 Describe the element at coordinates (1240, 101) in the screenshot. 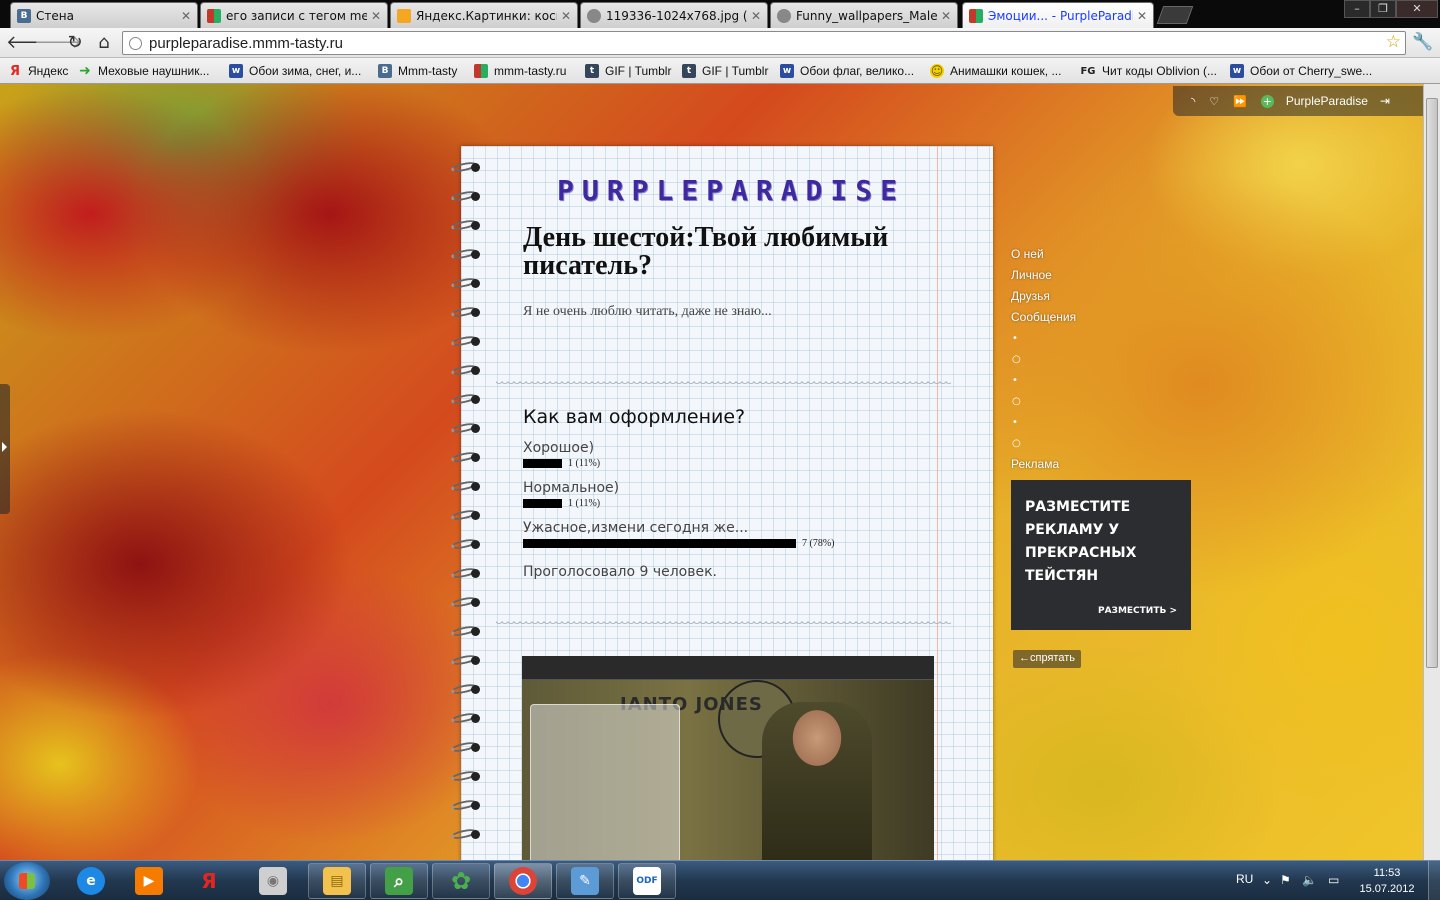

I see `fast-forward-icon: ⏩` at that location.